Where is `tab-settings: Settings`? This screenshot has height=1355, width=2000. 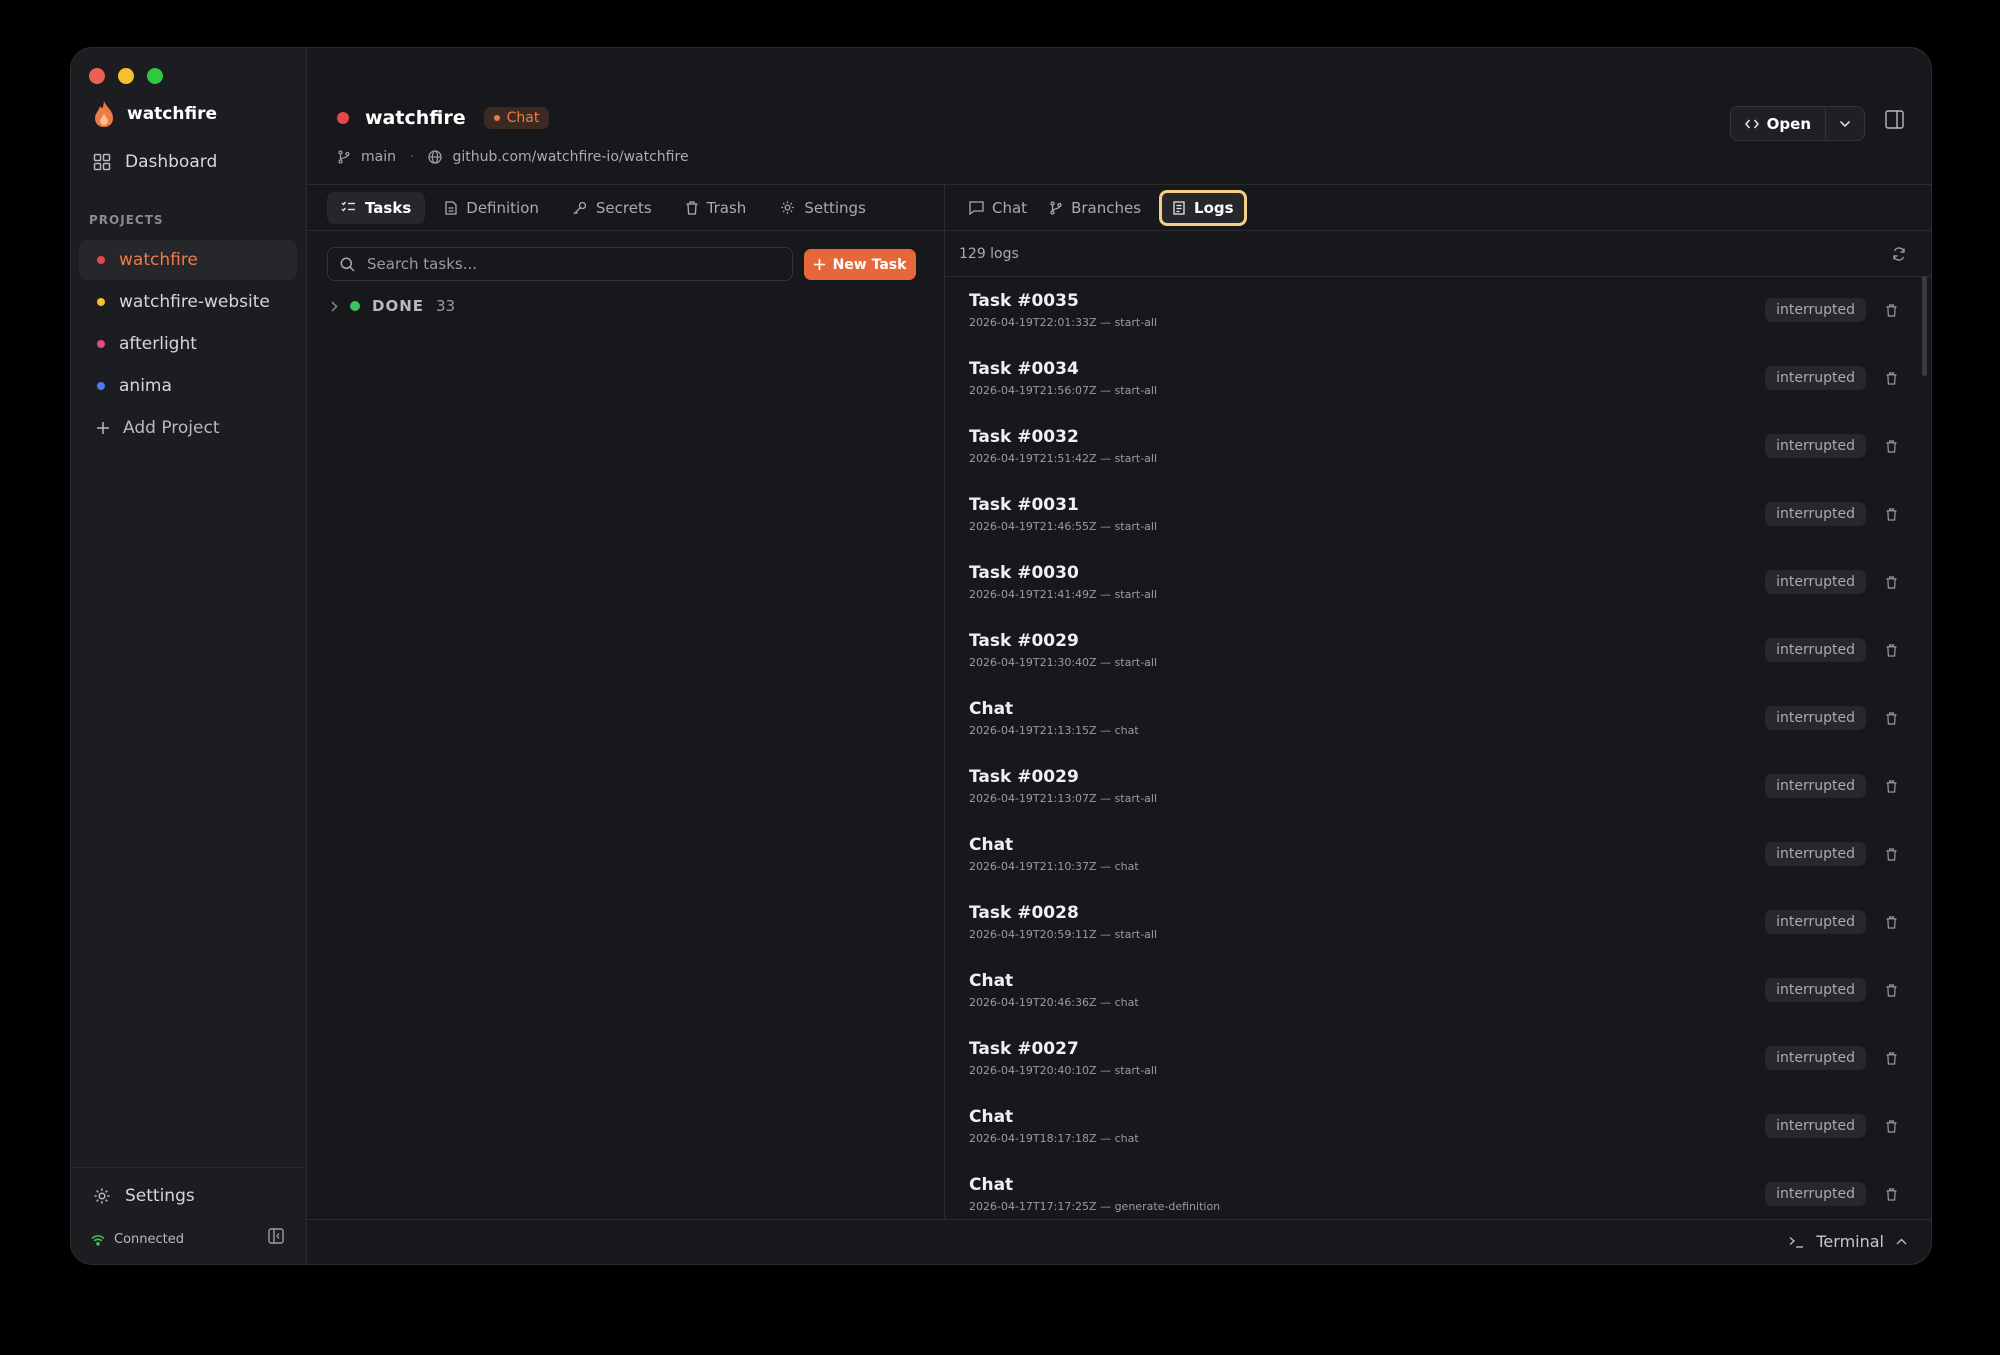 tab-settings: Settings is located at coordinates (823, 208).